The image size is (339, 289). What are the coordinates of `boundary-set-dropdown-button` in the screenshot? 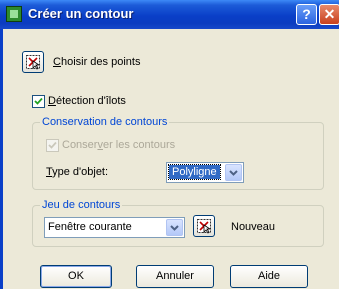 It's located at (174, 227).